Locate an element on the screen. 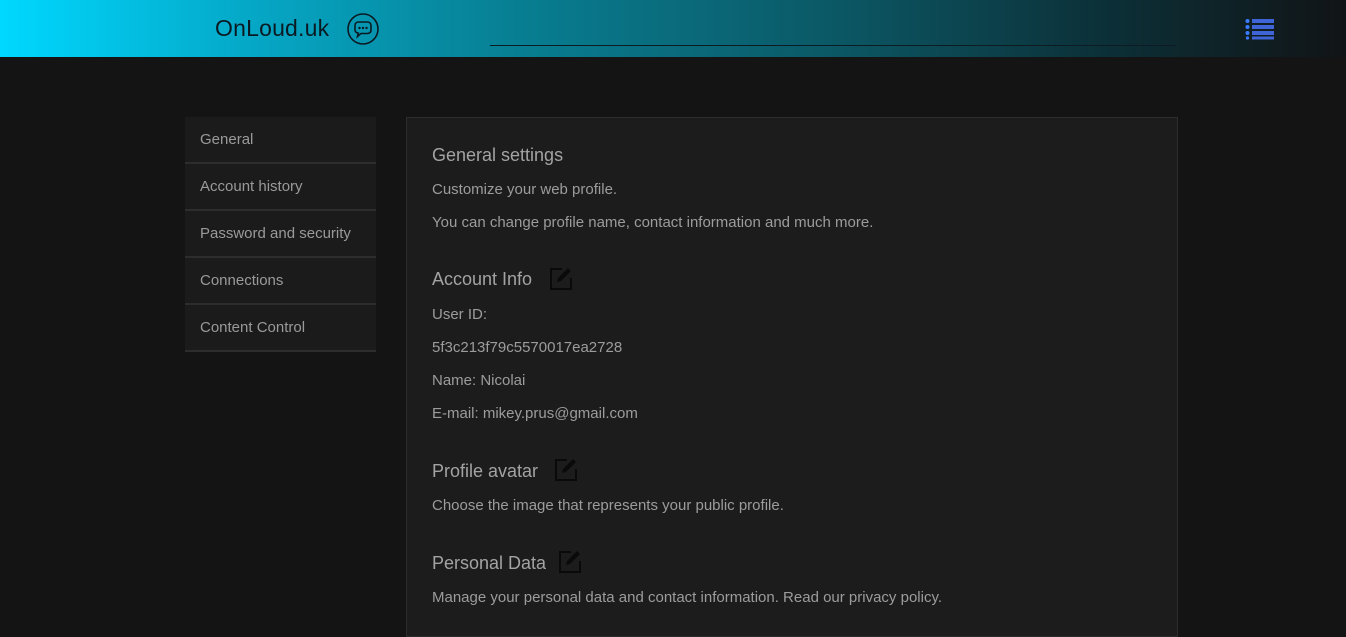 Image resolution: width=1346 pixels, height=637 pixels. sidebar-item-general: General is located at coordinates (280, 140).